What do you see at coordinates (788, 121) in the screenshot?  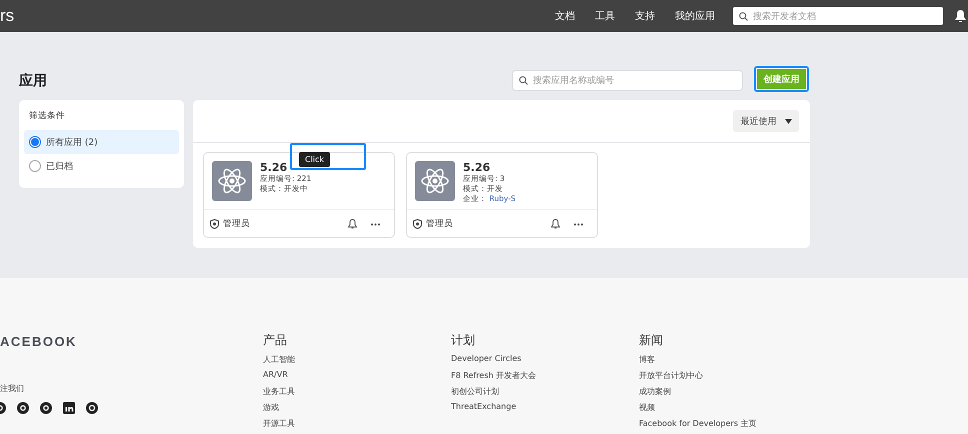 I see `caret-icon` at bounding box center [788, 121].